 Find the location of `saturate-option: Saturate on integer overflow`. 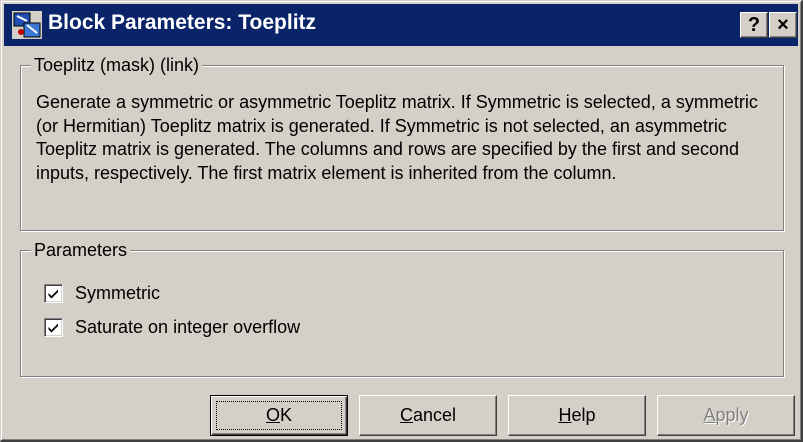

saturate-option: Saturate on integer overflow is located at coordinates (172, 327).